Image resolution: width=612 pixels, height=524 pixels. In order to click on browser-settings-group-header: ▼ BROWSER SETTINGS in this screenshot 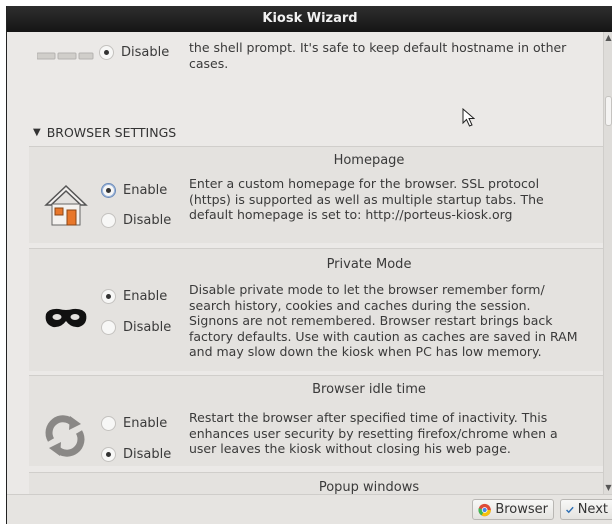, I will do `click(104, 132)`.